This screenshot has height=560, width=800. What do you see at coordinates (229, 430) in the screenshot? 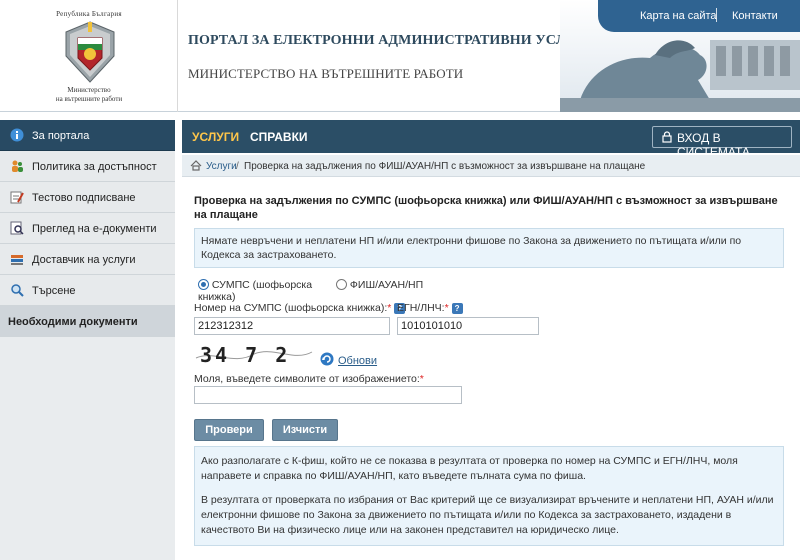
I see `check-button: Провери` at bounding box center [229, 430].